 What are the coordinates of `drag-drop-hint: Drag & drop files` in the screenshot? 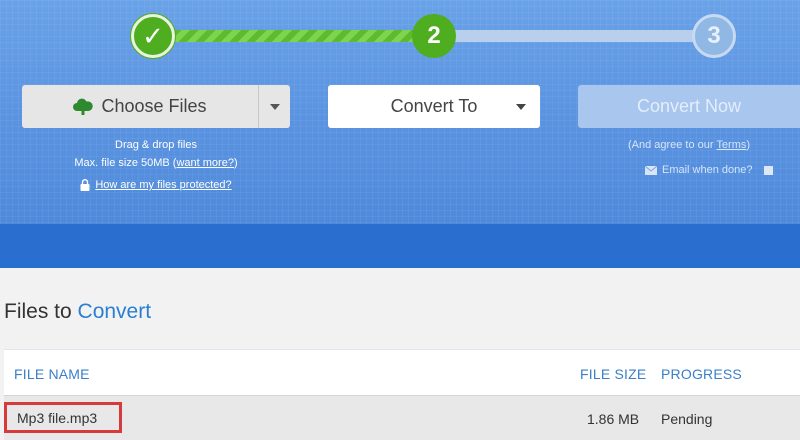 It's located at (156, 145).